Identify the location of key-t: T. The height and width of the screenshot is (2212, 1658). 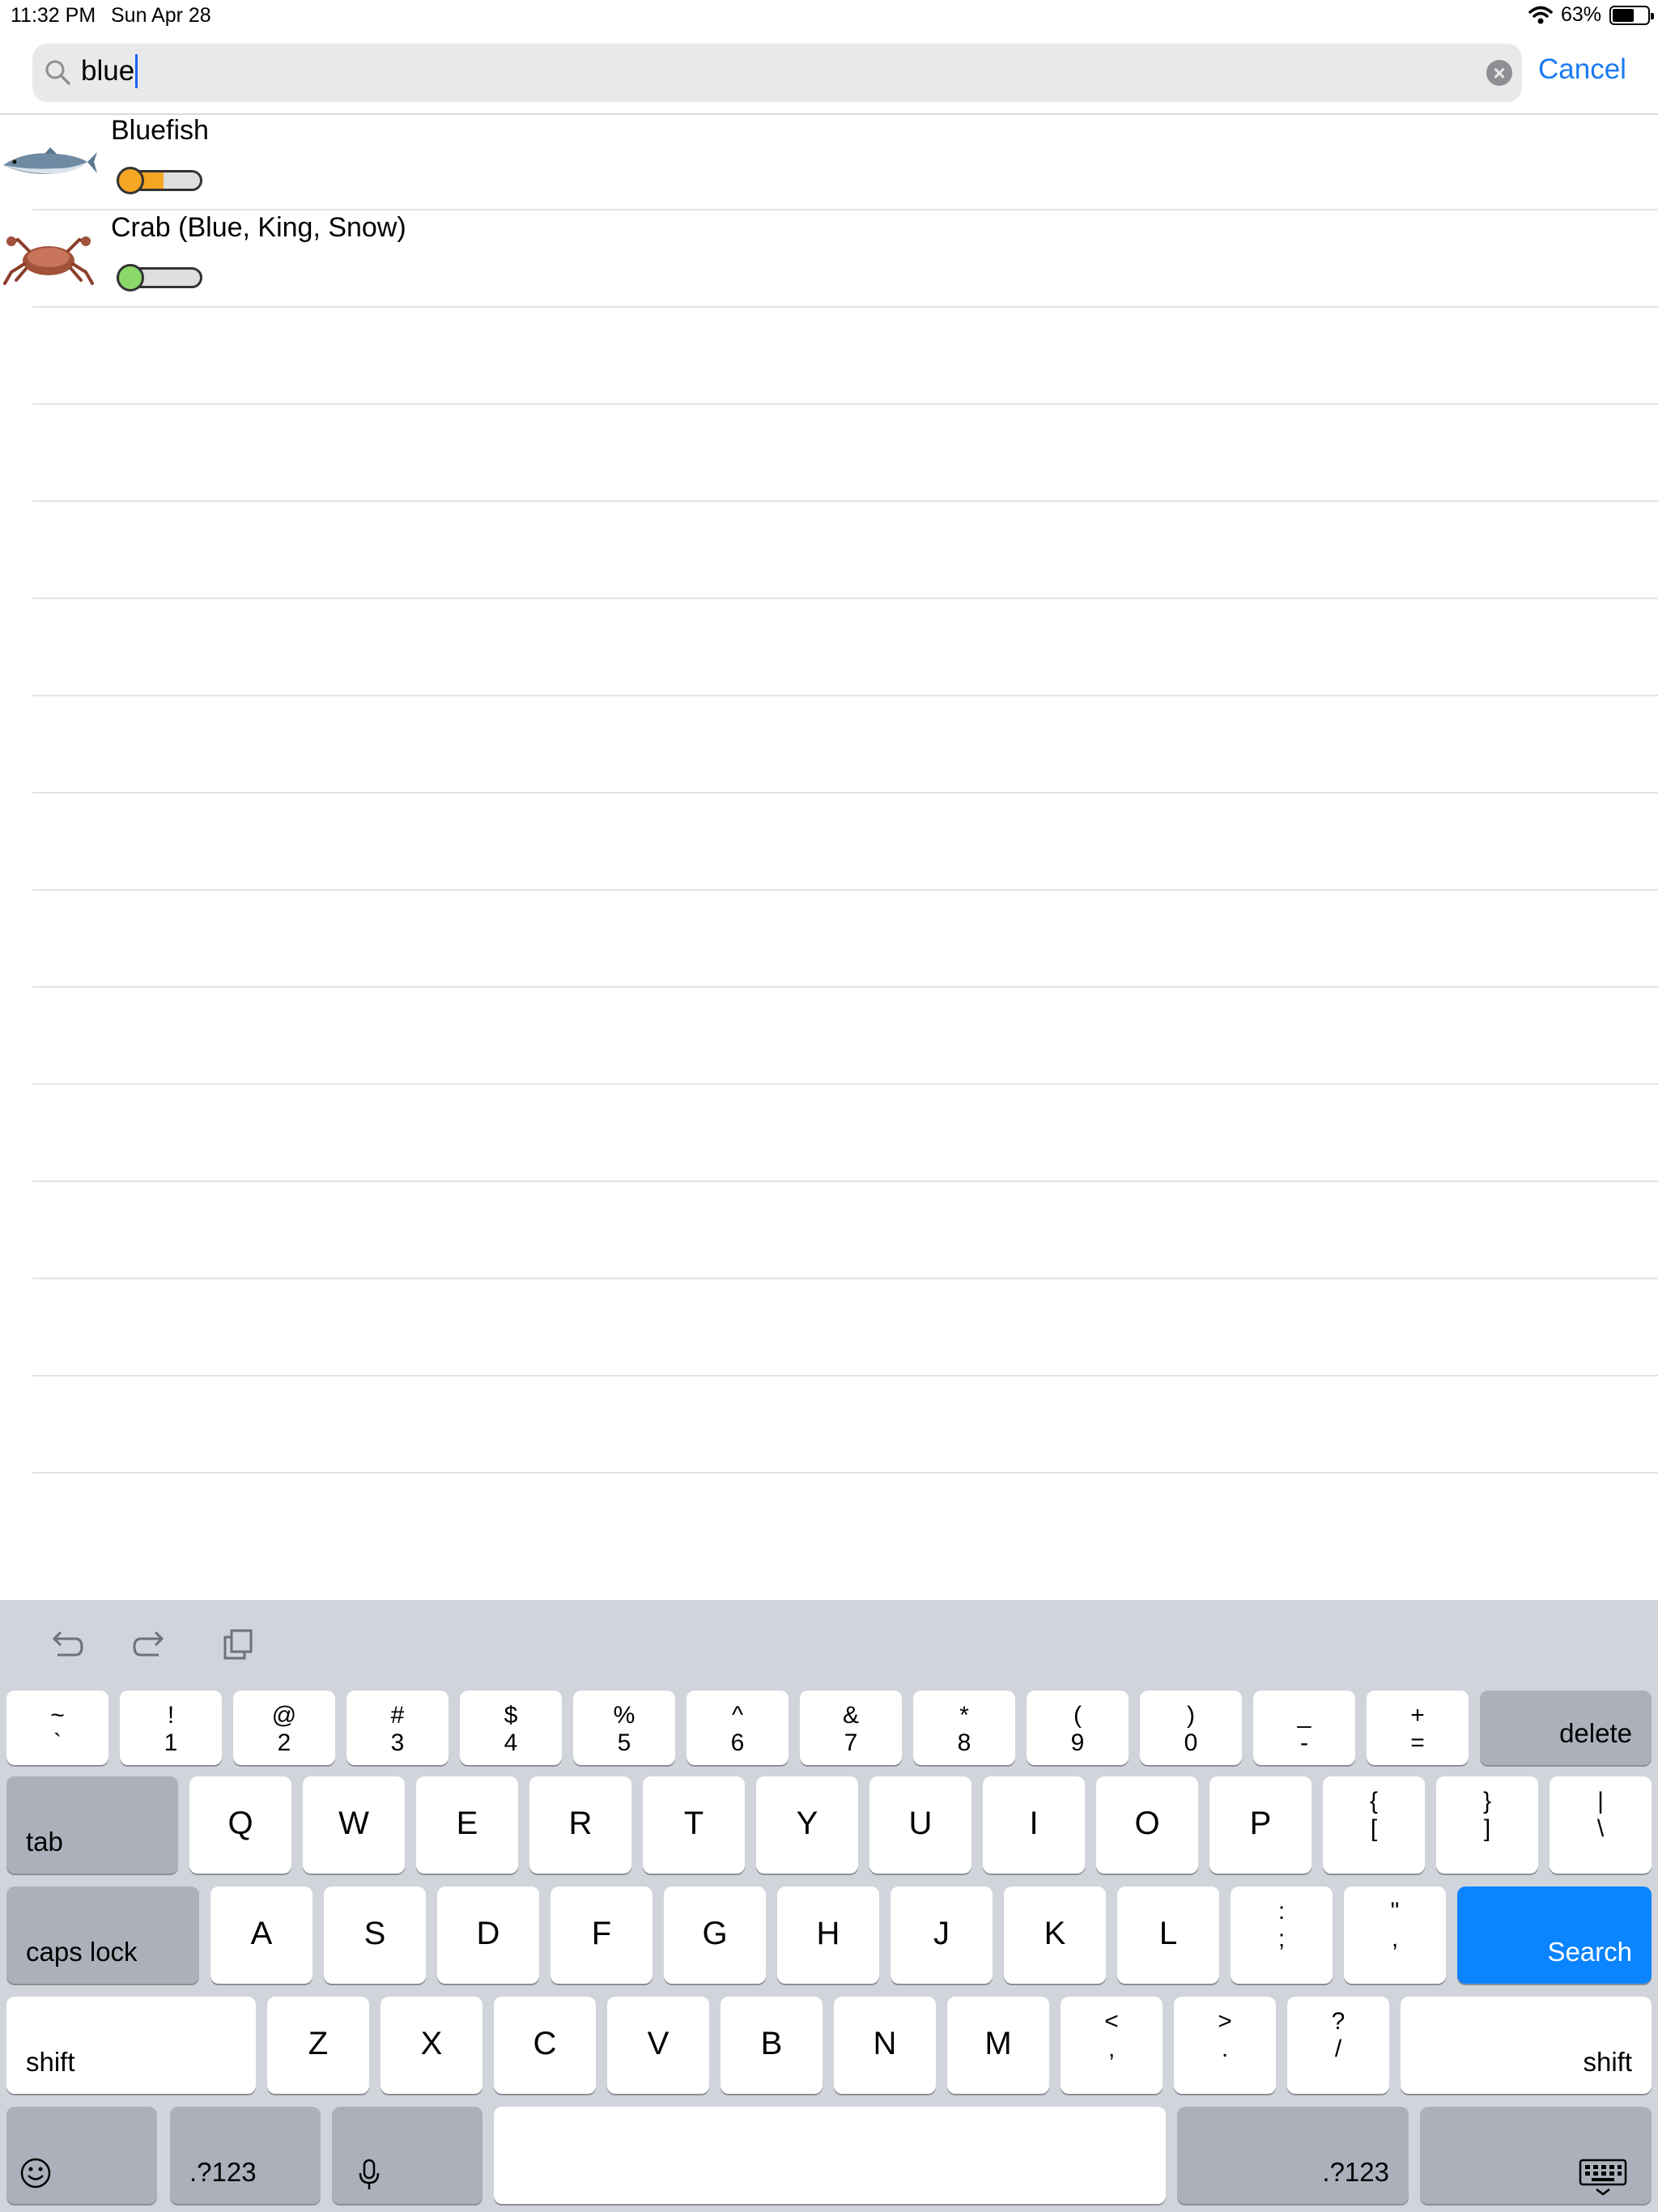
(694, 1825).